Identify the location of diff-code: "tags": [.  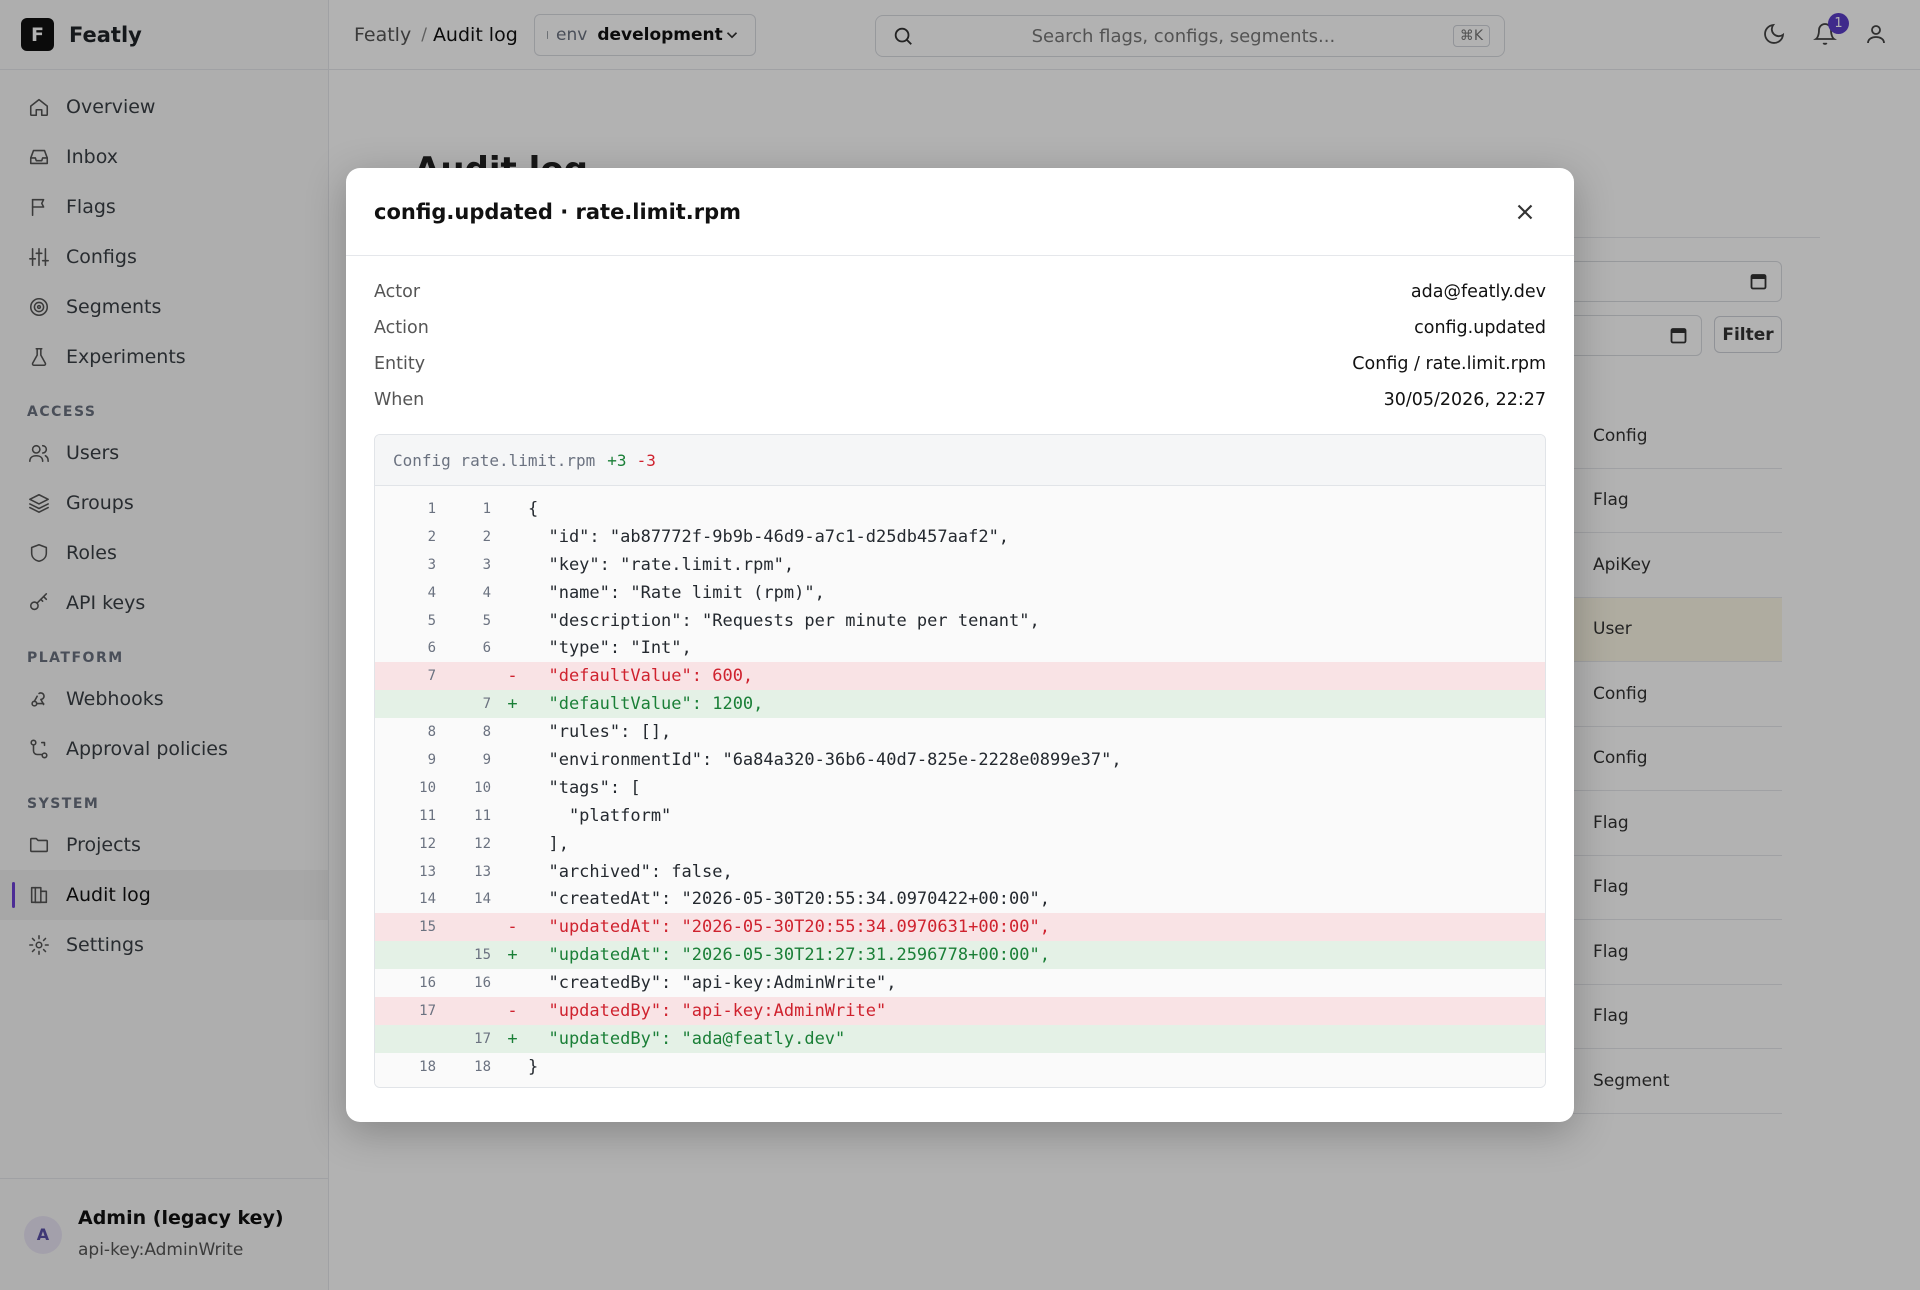
(584, 787).